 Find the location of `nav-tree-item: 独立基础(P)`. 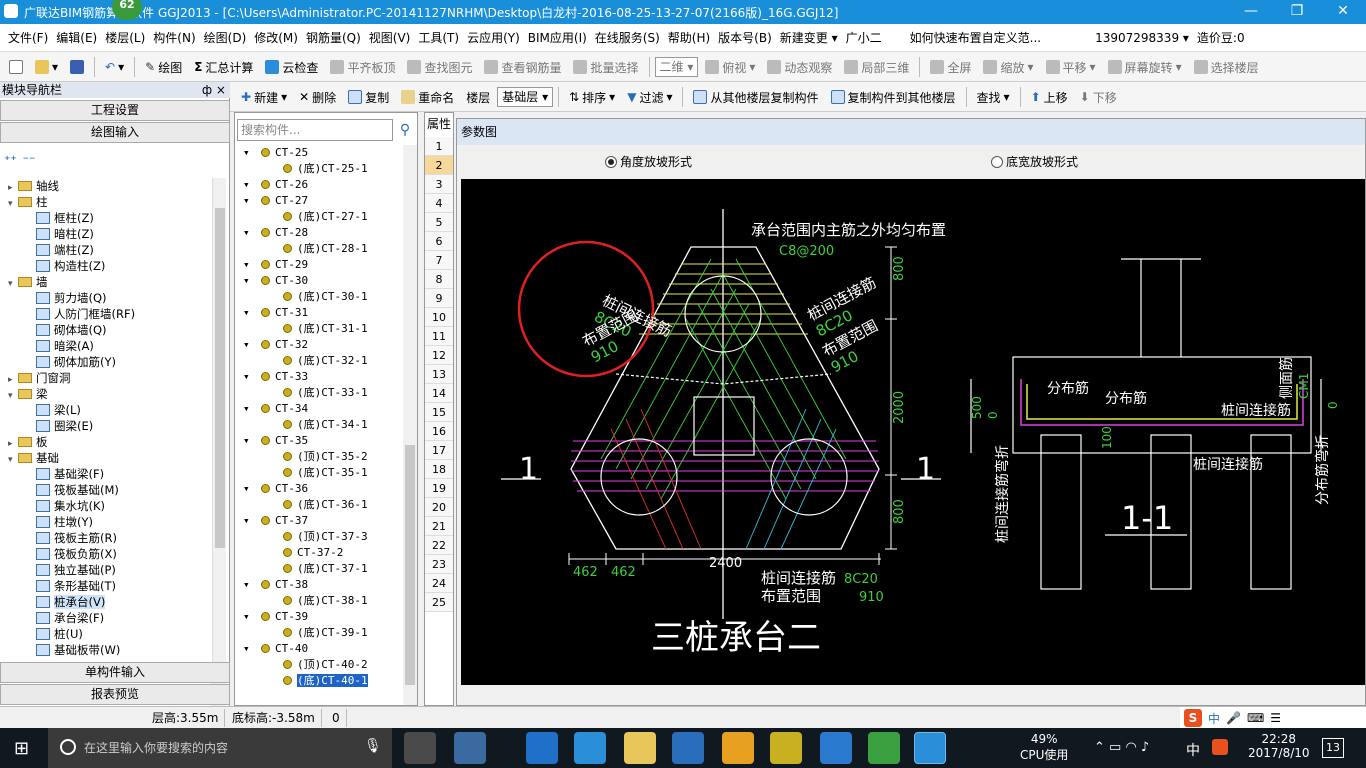

nav-tree-item: 独立基础(P) is located at coordinates (110, 570).